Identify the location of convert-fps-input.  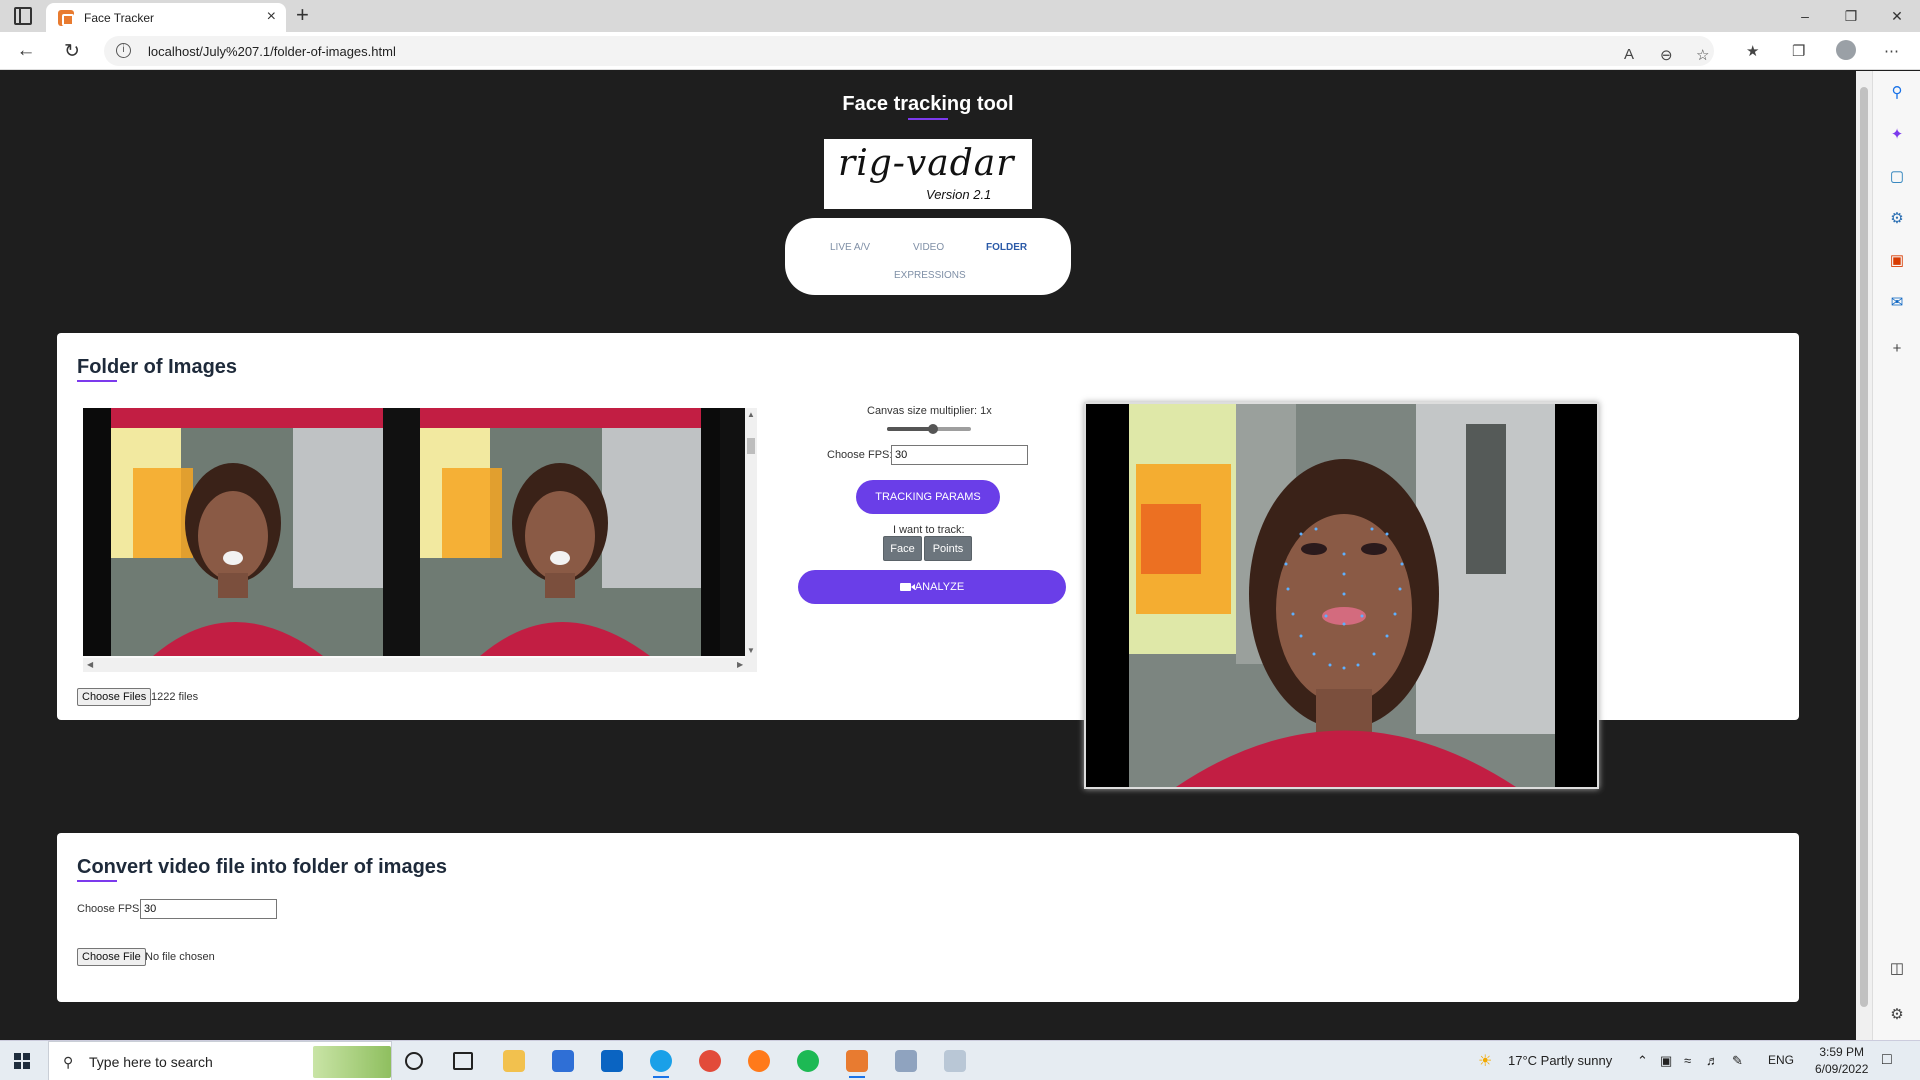
(208, 909).